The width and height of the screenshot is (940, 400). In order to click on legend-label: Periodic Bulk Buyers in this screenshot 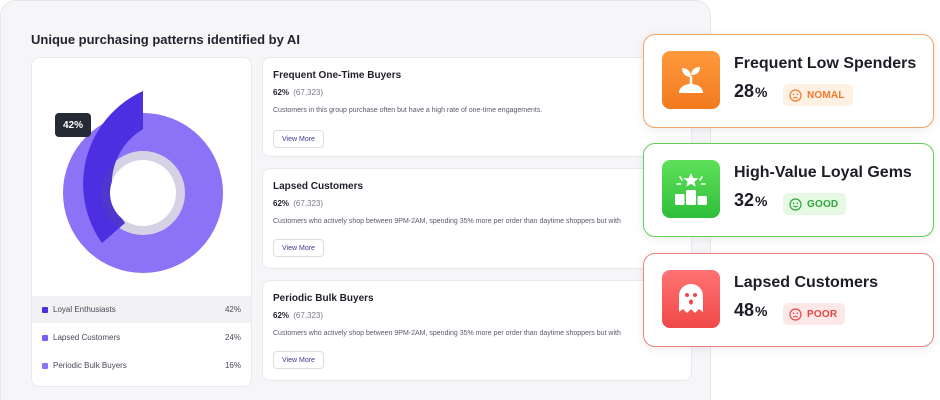, I will do `click(90, 365)`.